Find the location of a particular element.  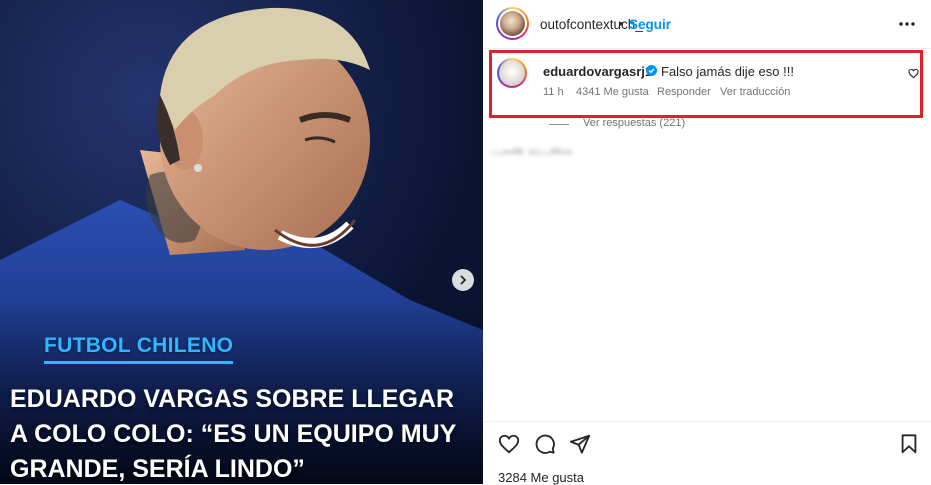

author-avatar-image is located at coordinates (512, 23).